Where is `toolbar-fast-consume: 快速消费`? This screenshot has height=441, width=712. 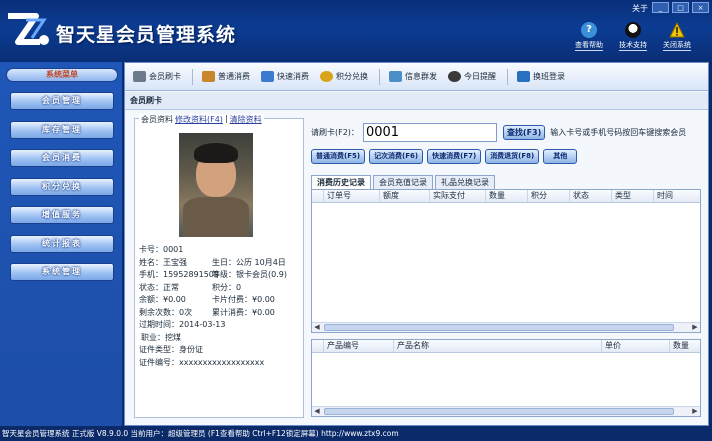
toolbar-fast-consume: 快速消费 is located at coordinates (285, 76).